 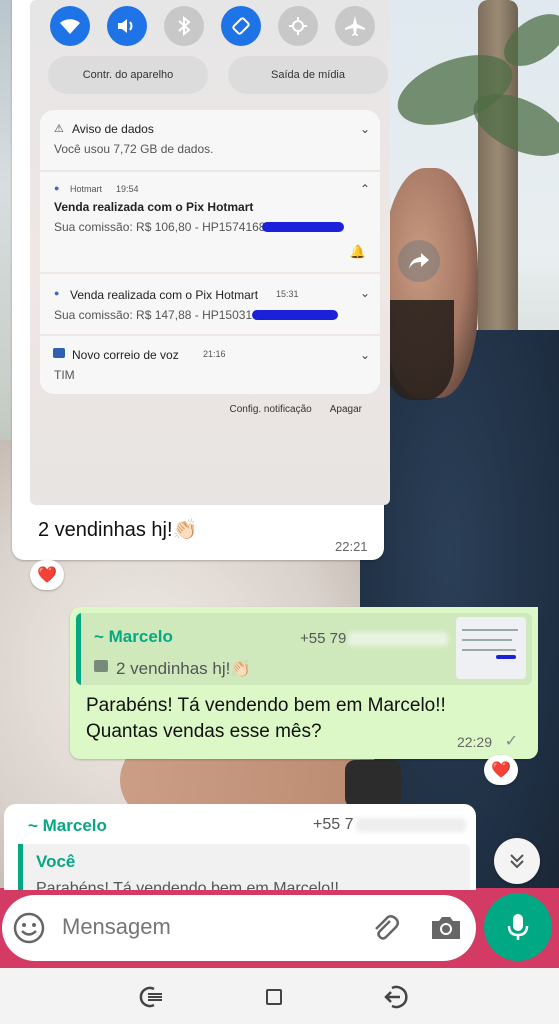 What do you see at coordinates (308, 75) in the screenshot?
I see `media-output-button: Saída de mídia` at bounding box center [308, 75].